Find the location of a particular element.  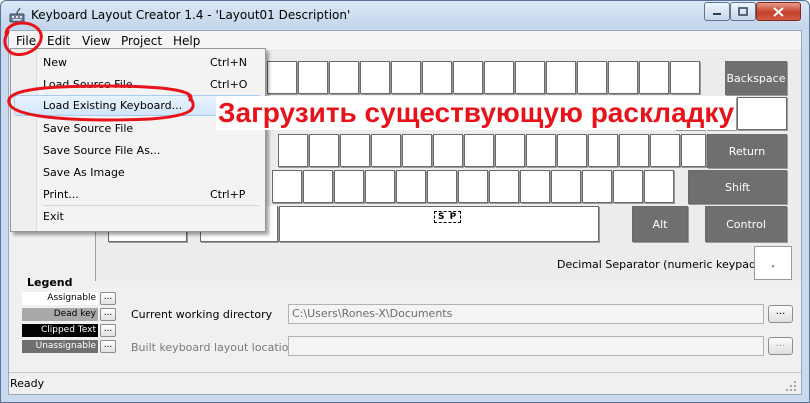

menu-item-shortcut: Ctrl+N is located at coordinates (229, 62).